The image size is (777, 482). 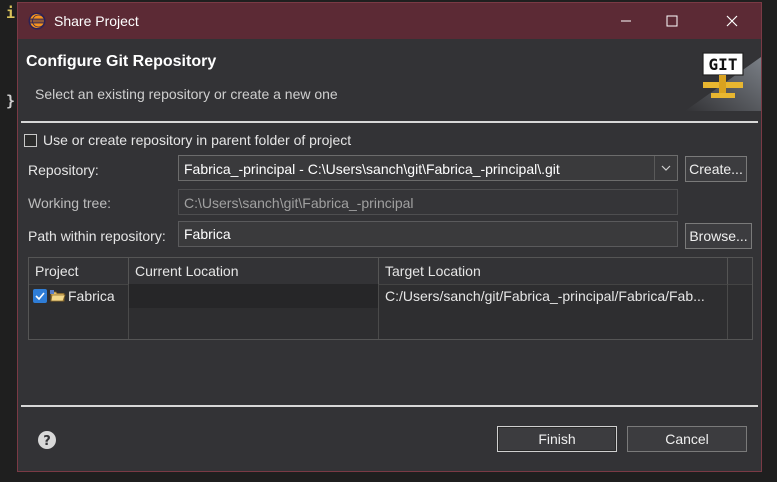 I want to click on window-title: Share Project, so click(x=96, y=21).